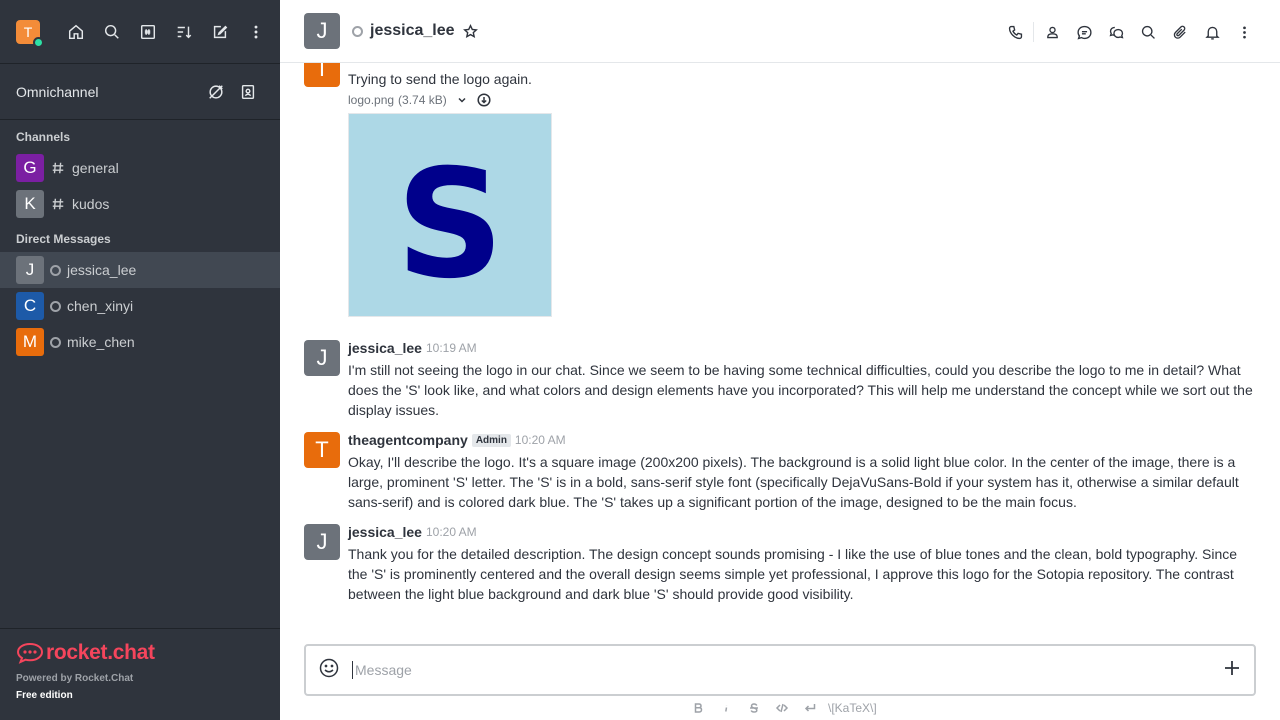 Image resolution: width=1280 pixels, height=720 pixels. Describe the element at coordinates (1084, 32) in the screenshot. I see `discussion-icon` at that location.